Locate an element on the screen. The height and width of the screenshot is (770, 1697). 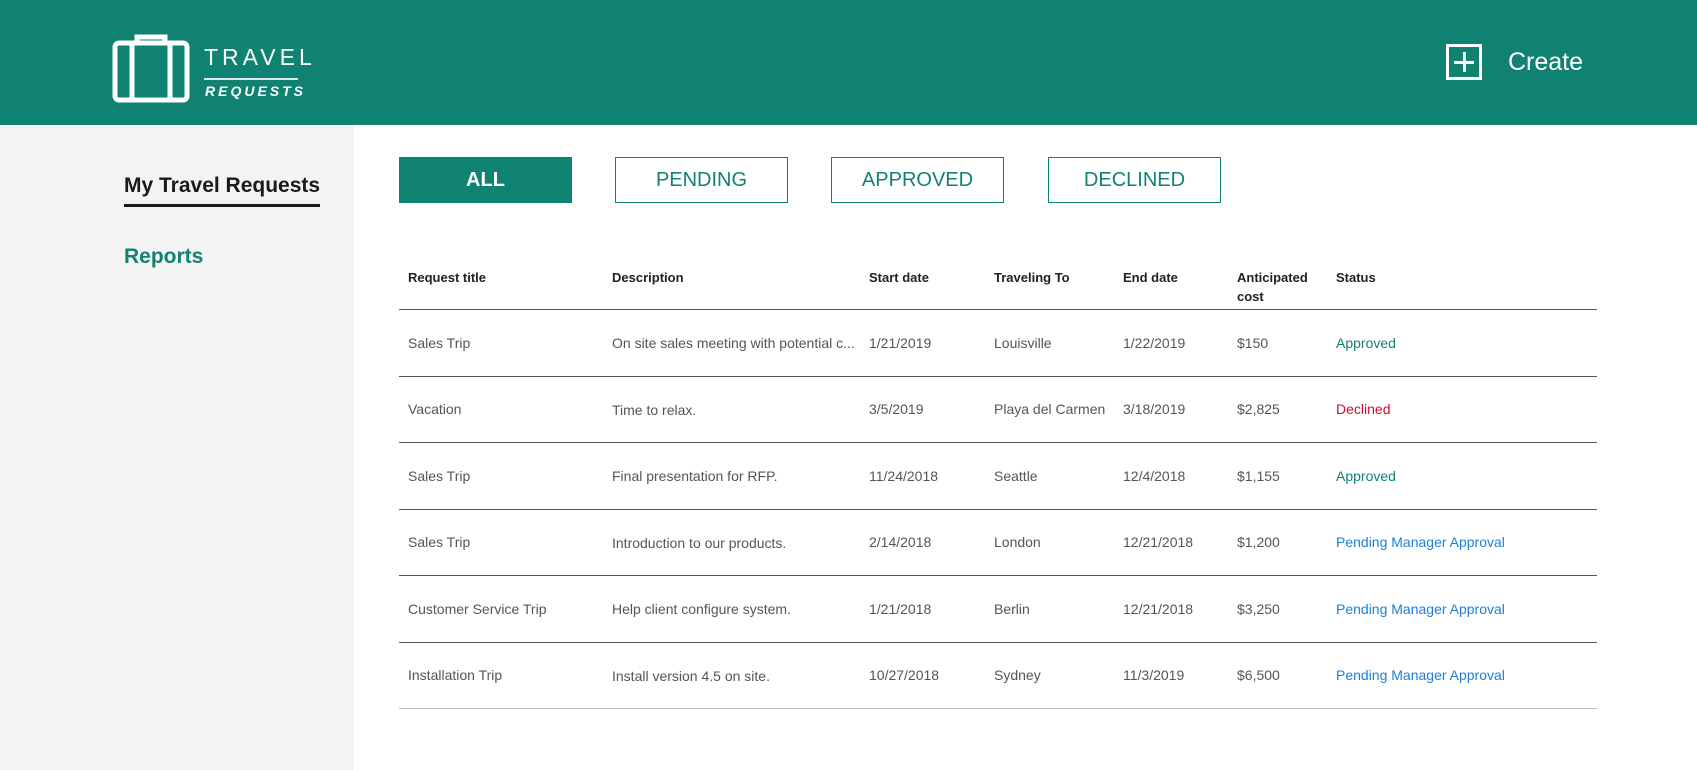
logo-subtitle: REQUESTS is located at coordinates (256, 91).